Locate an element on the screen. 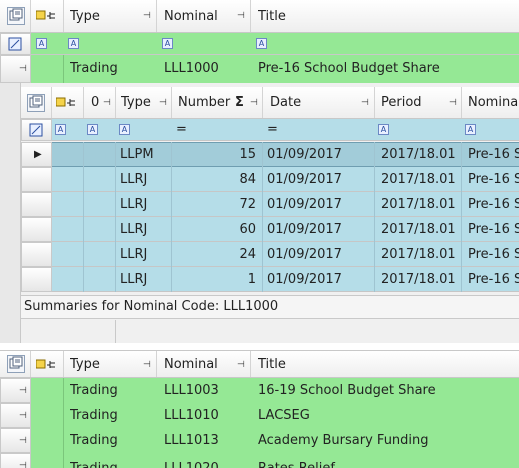 The image size is (519, 468). group-row-nominal: LLL1010 is located at coordinates (191, 415).